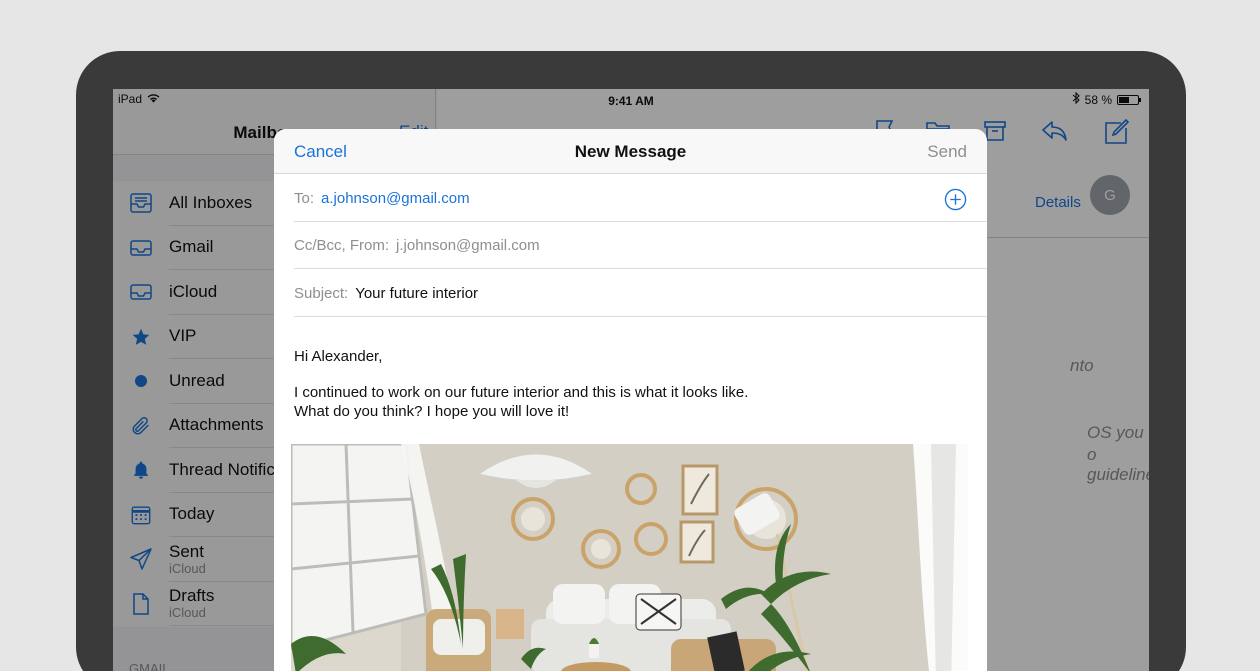 The height and width of the screenshot is (671, 1260). Describe the element at coordinates (640, 293) in the screenshot. I see `subject-field: Subject: Your future interior` at that location.